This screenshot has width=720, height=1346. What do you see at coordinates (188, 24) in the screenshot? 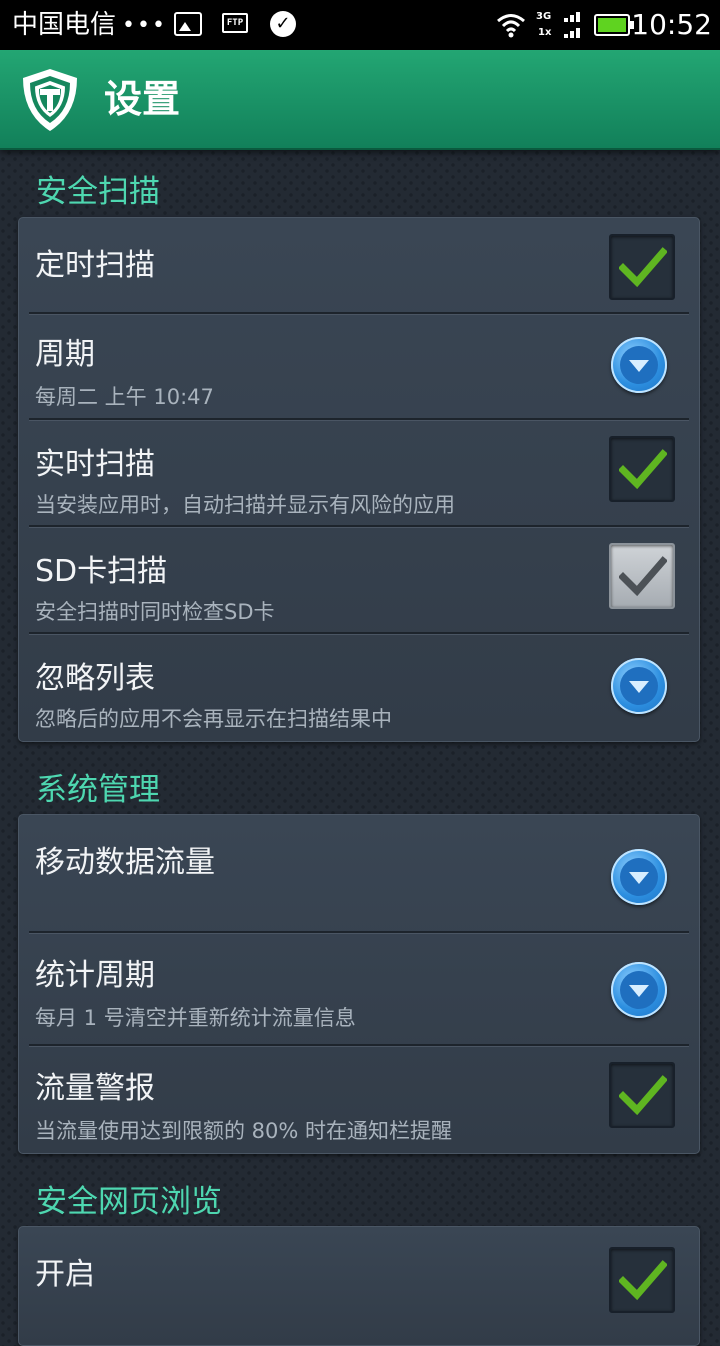
I see `image-icon` at bounding box center [188, 24].